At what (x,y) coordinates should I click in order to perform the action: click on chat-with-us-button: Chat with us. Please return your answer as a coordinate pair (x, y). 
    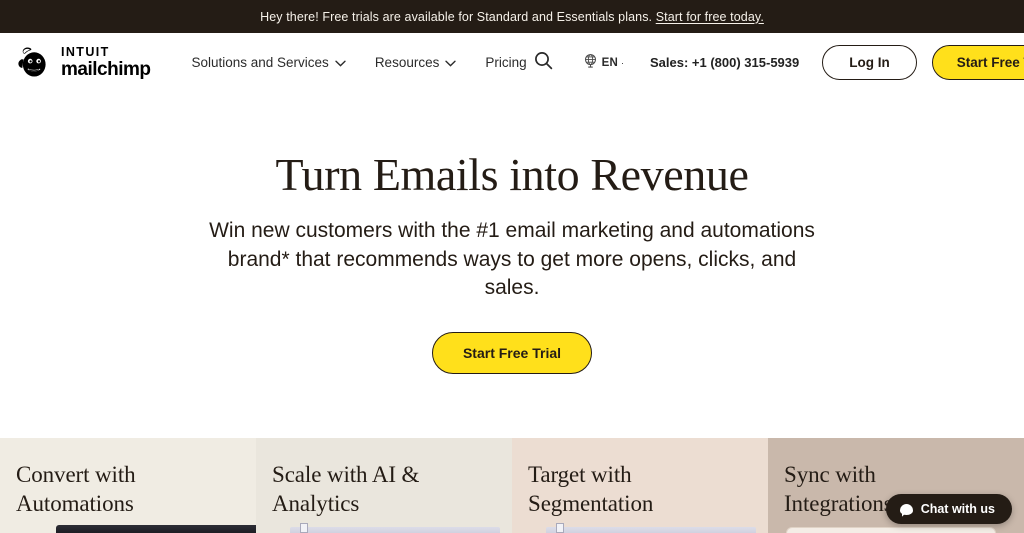
    Looking at the image, I should click on (948, 509).